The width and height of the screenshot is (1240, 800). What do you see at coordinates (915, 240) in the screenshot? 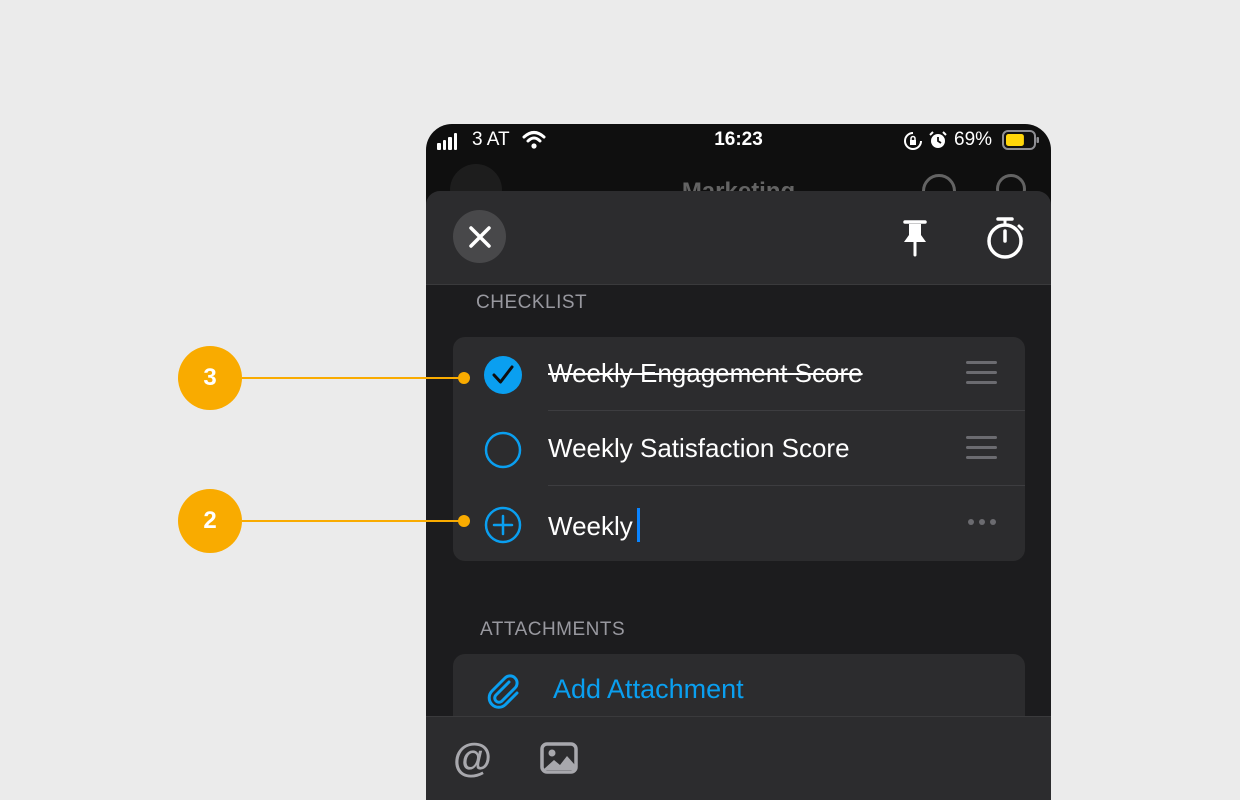
I see `pin-icon` at bounding box center [915, 240].